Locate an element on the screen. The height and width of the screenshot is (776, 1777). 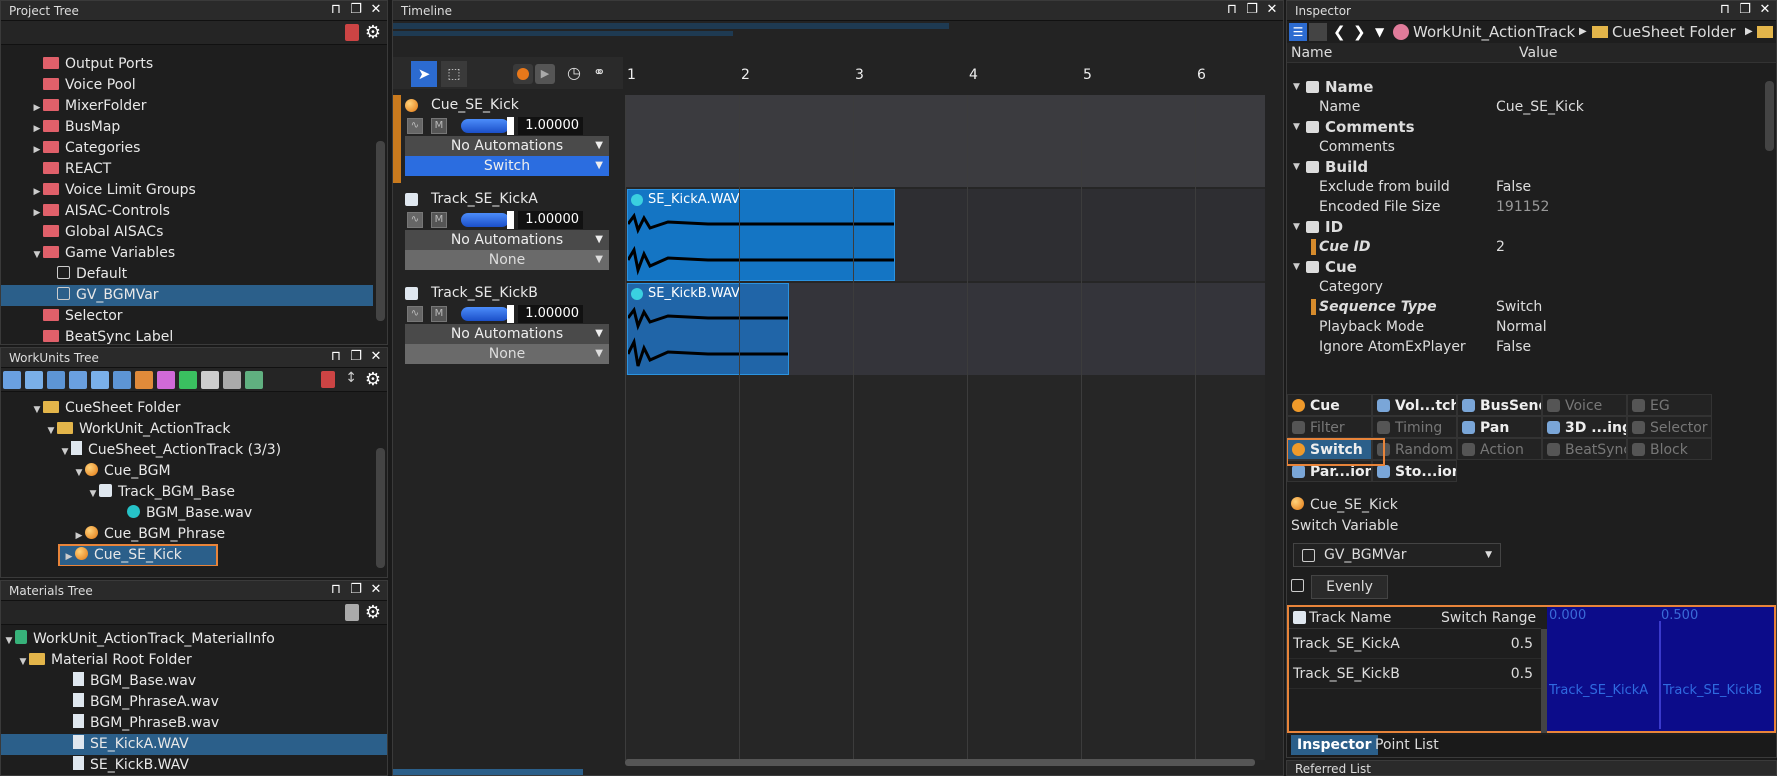
lane-title: Track_SE_KickB is located at coordinates (502, 293).